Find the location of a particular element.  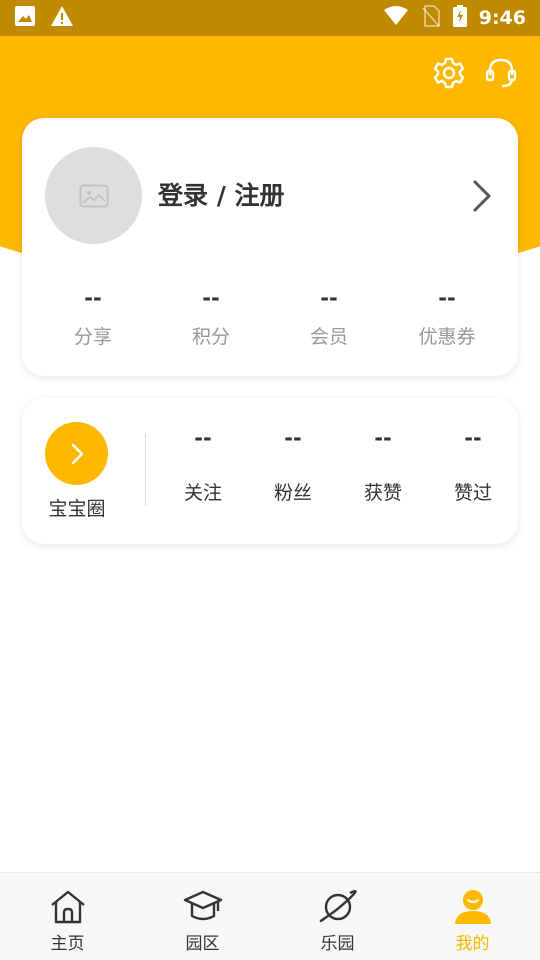

stat-likes-given: -- 赞过 is located at coordinates (473, 465).